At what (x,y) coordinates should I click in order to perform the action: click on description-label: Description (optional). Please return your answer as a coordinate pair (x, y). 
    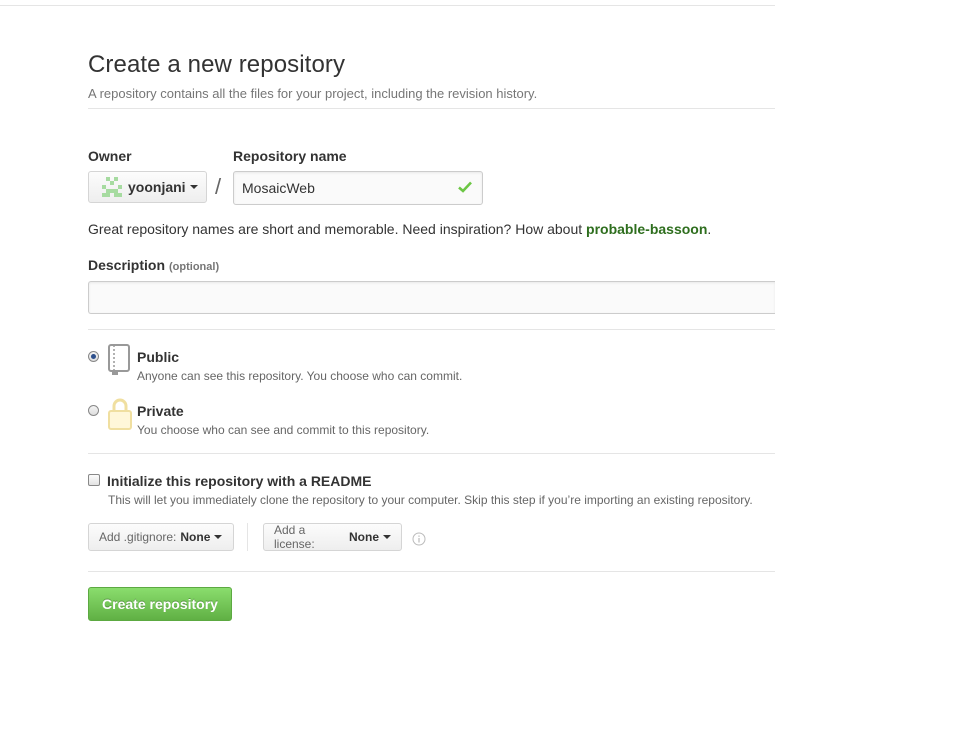
    Looking at the image, I should click on (153, 265).